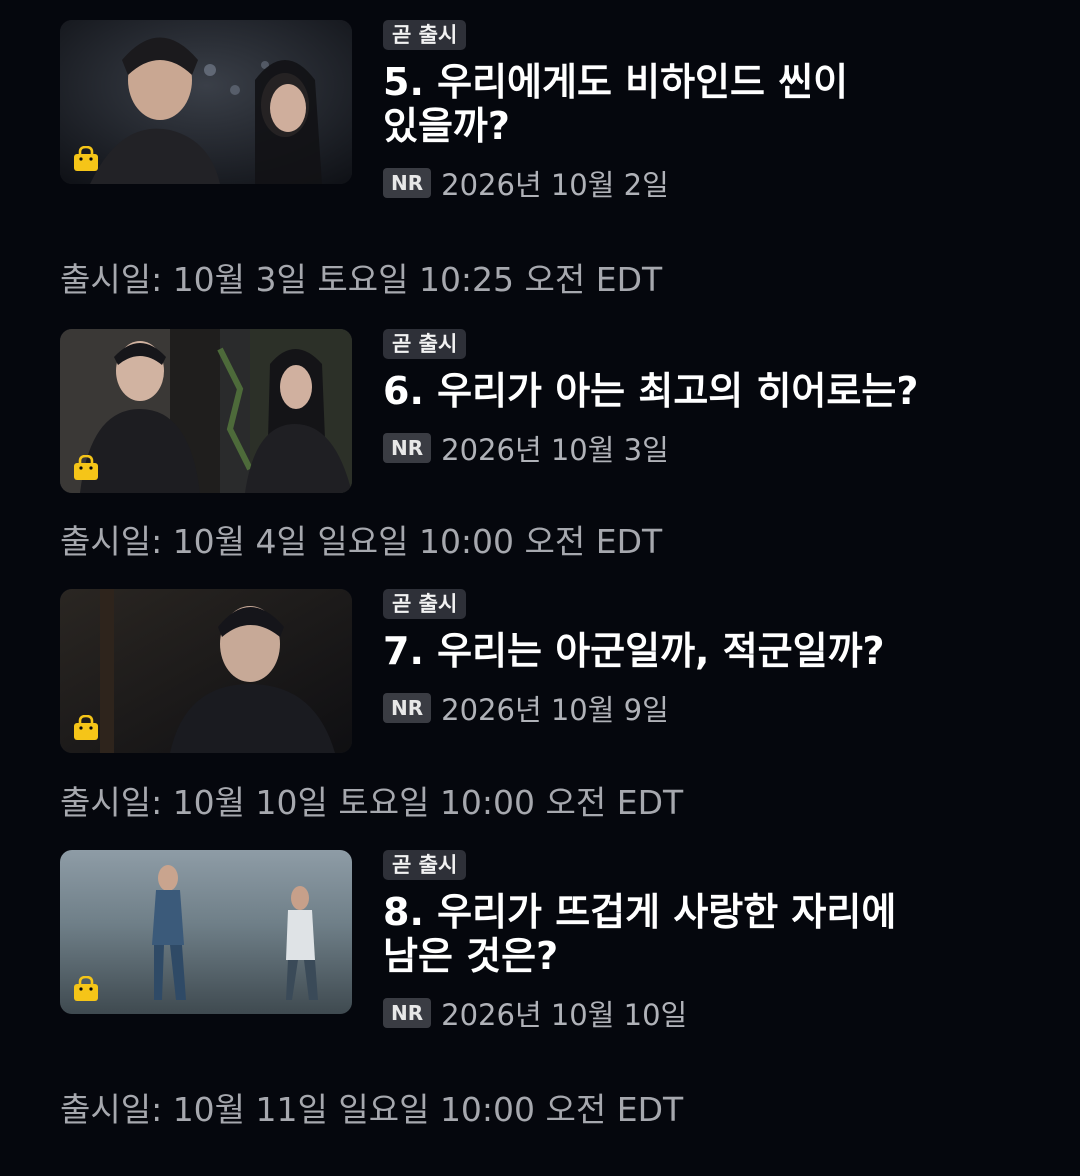  I want to click on release-info: 출시일: 10월 10일 토요일 10:00 오전 EDT, so click(372, 802).